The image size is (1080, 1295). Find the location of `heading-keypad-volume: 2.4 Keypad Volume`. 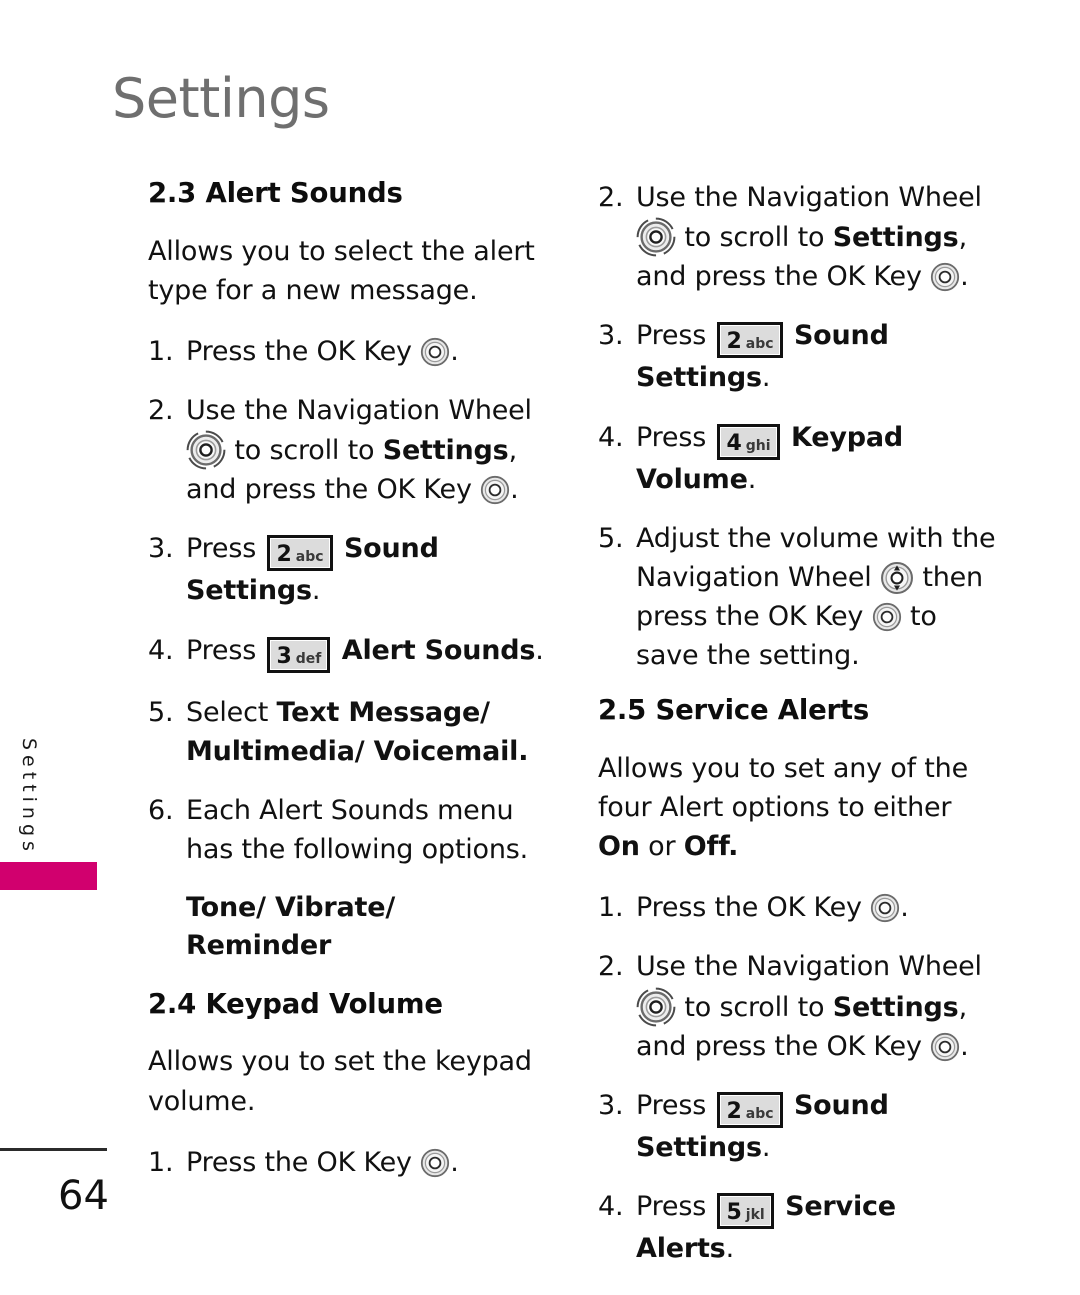

heading-keypad-volume: 2.4 Keypad Volume is located at coordinates (295, 1003).